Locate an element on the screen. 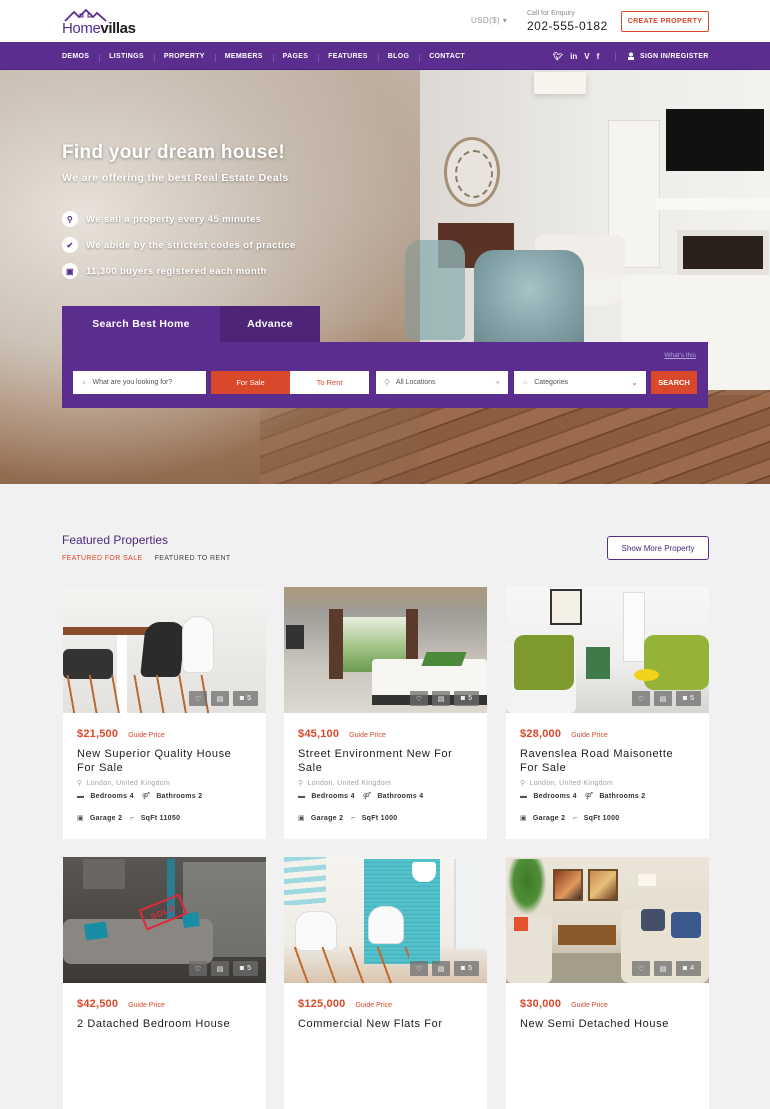  for-sale-button: For Sale is located at coordinates (250, 382).